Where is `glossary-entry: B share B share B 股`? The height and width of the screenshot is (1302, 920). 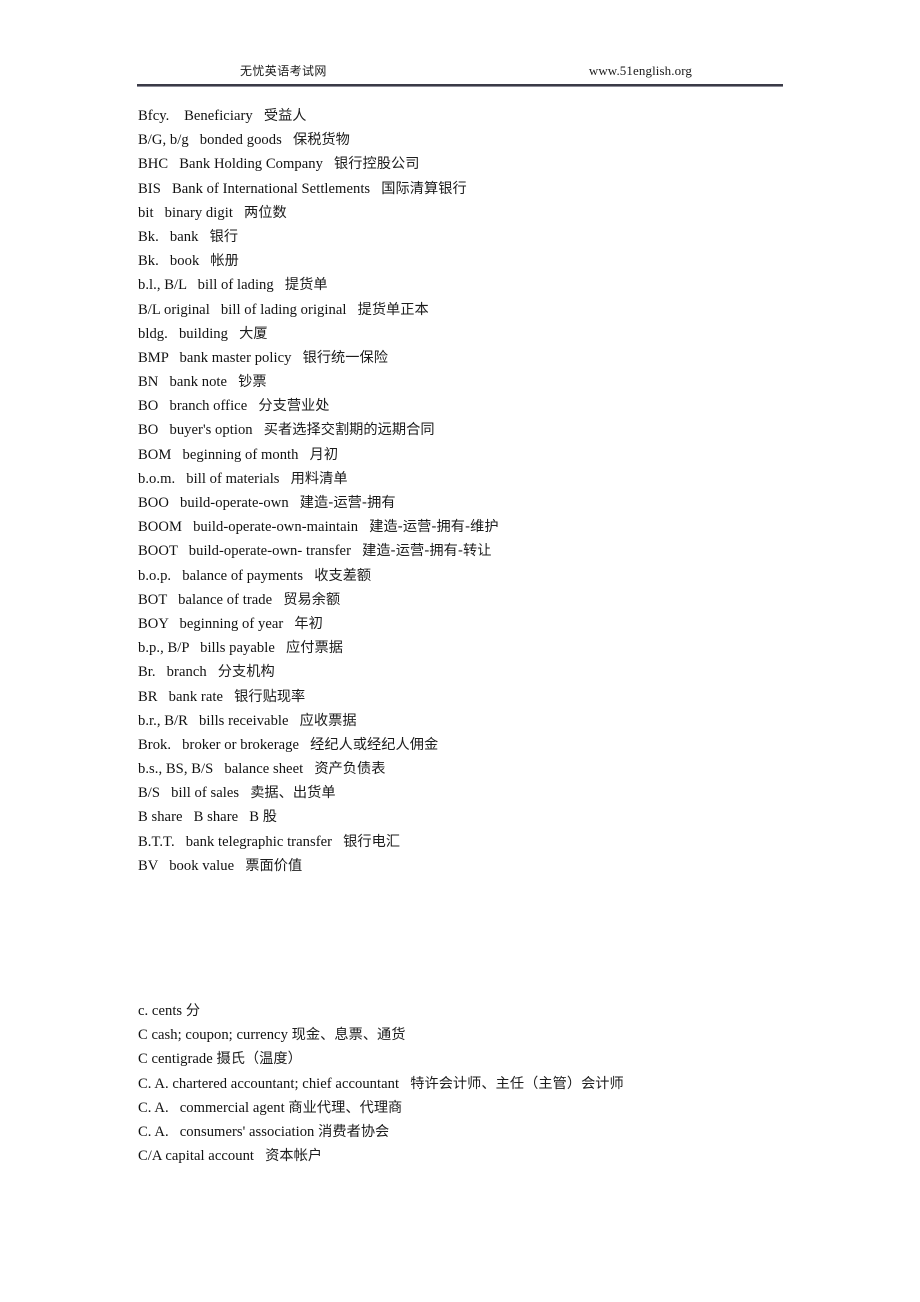 glossary-entry: B share B share B 股 is located at coordinates (508, 817).